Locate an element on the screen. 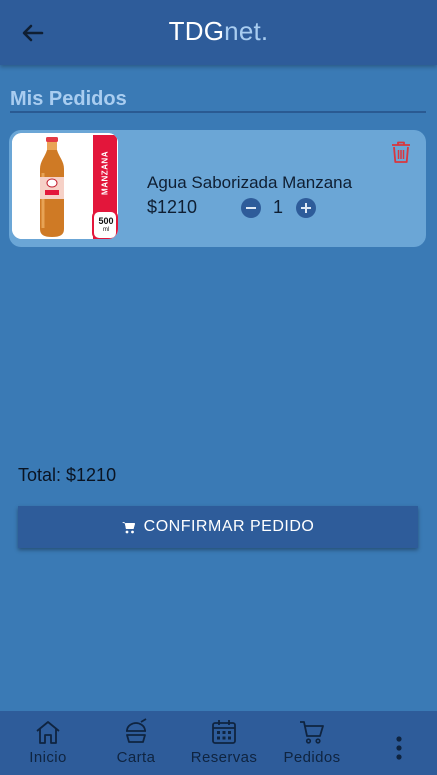 The image size is (437, 775). confirm-order-label: CONFIRMAR PEDIDO is located at coordinates (229, 526).